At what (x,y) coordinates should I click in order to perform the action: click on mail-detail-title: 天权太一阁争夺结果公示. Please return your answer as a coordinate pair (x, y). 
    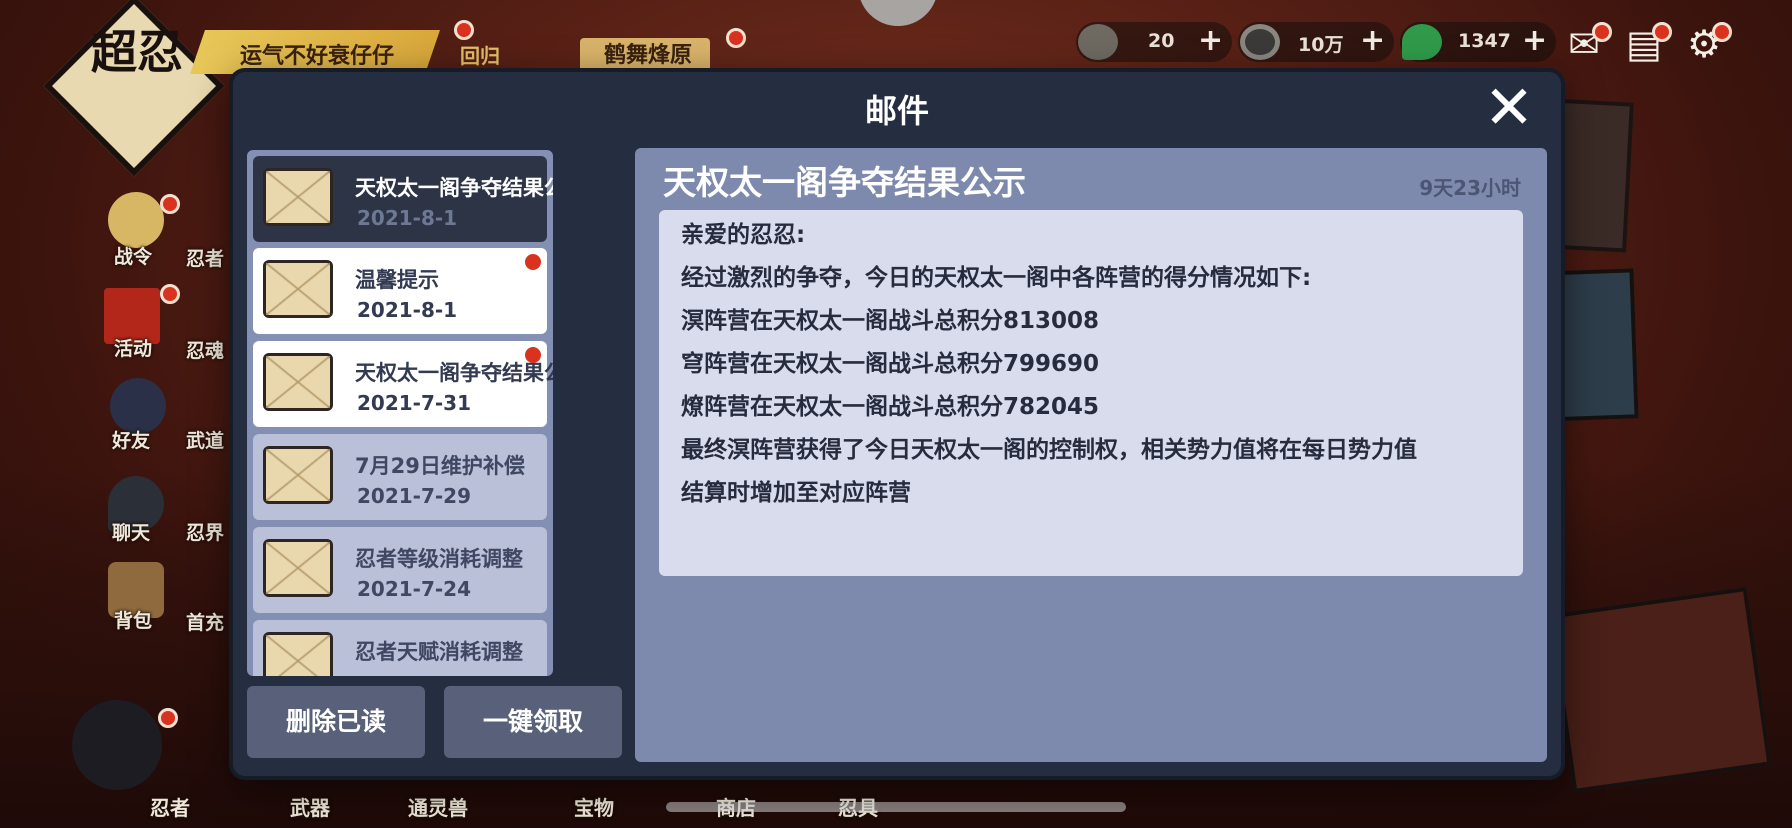
    Looking at the image, I should click on (844, 182).